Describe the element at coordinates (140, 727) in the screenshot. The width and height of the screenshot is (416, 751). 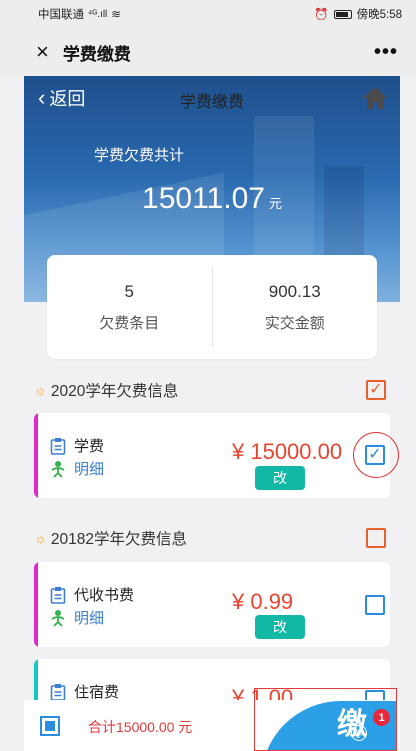
I see `total-amount: 合计15000.00 元` at that location.